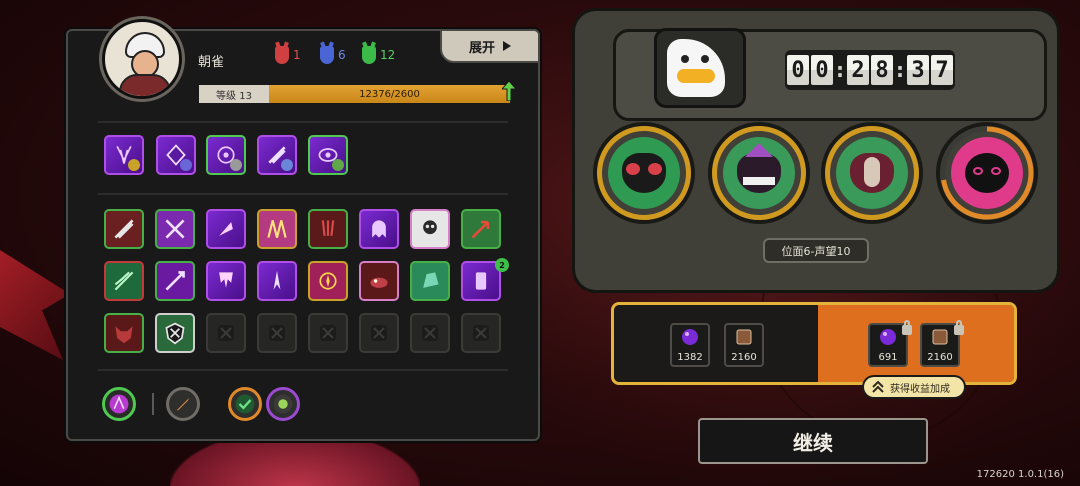  I want to click on player-name: 朝雀, so click(211, 62).